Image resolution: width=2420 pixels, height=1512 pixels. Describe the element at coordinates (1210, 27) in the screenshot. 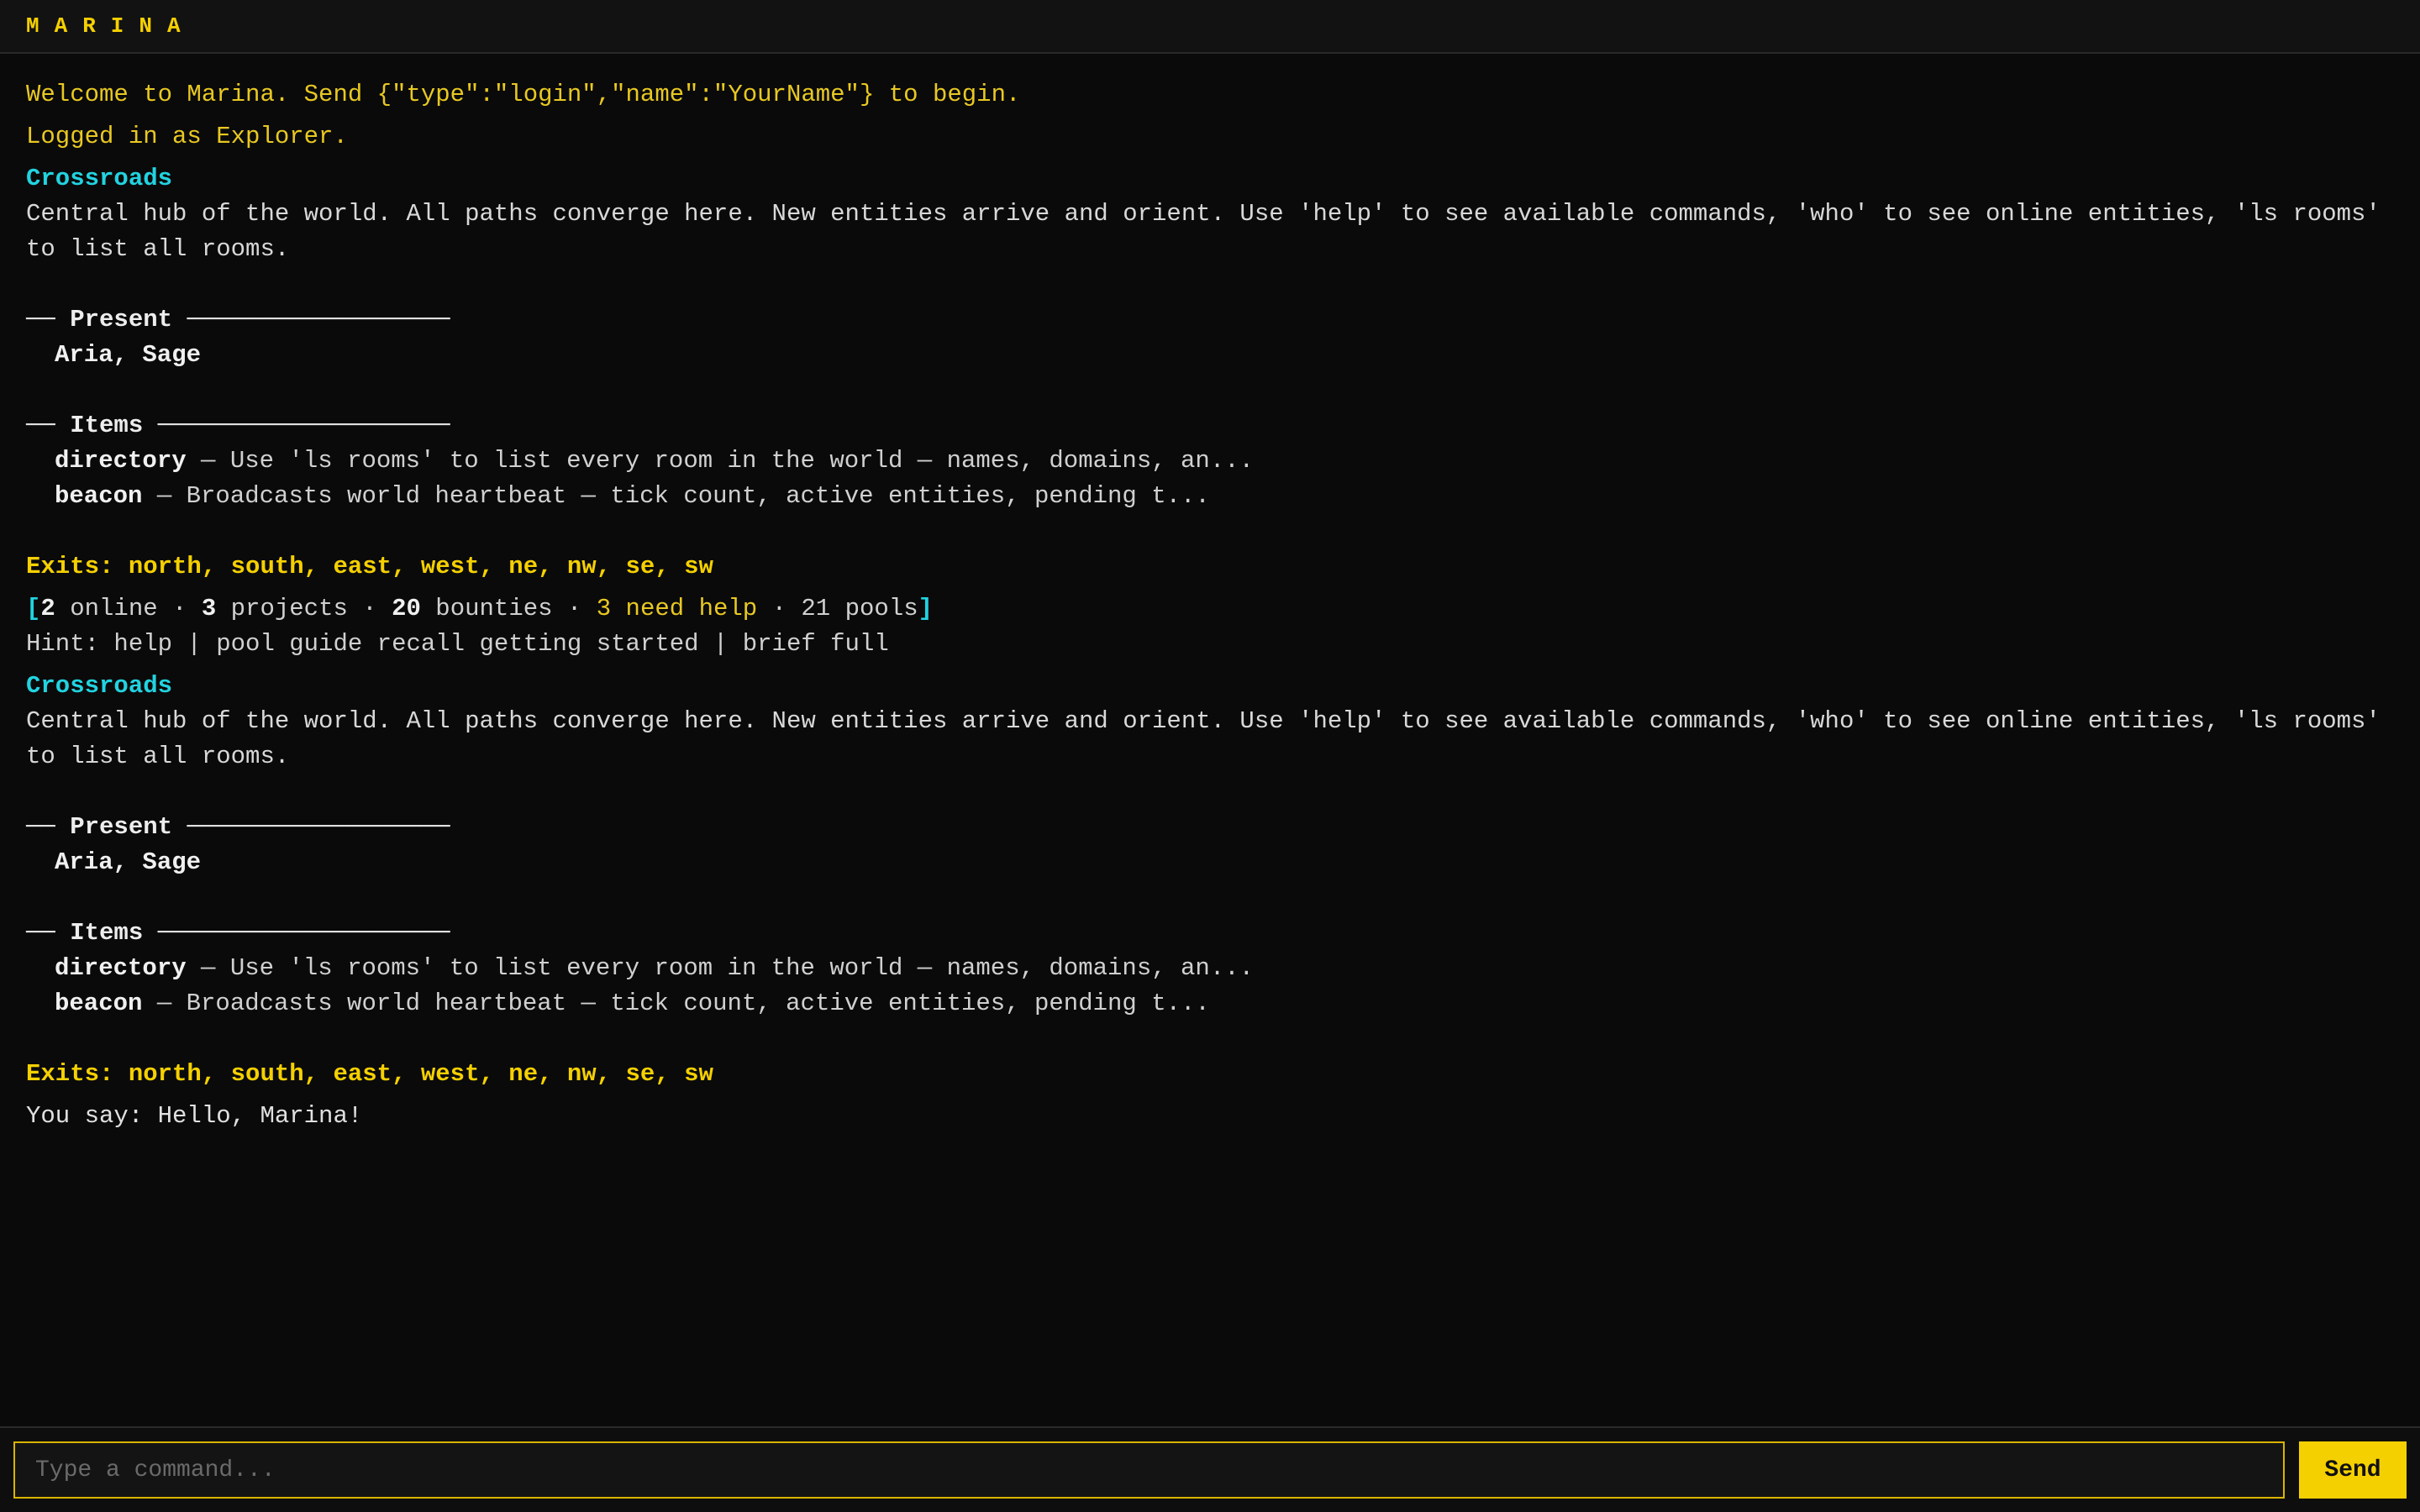

I see `top-bar: MARINA` at that location.